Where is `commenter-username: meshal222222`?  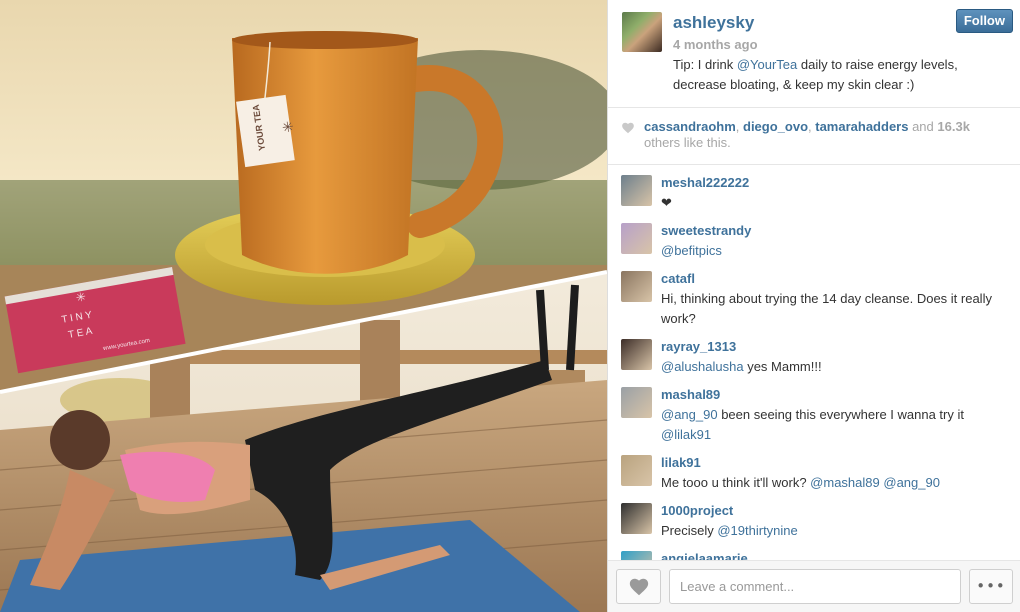
commenter-username: meshal222222 is located at coordinates (705, 182).